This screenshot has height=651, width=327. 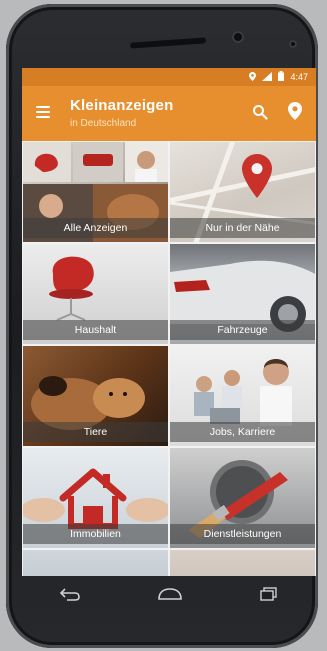 What do you see at coordinates (95, 498) in the screenshot?
I see `category-tile-immobilien: Immobilien` at bounding box center [95, 498].